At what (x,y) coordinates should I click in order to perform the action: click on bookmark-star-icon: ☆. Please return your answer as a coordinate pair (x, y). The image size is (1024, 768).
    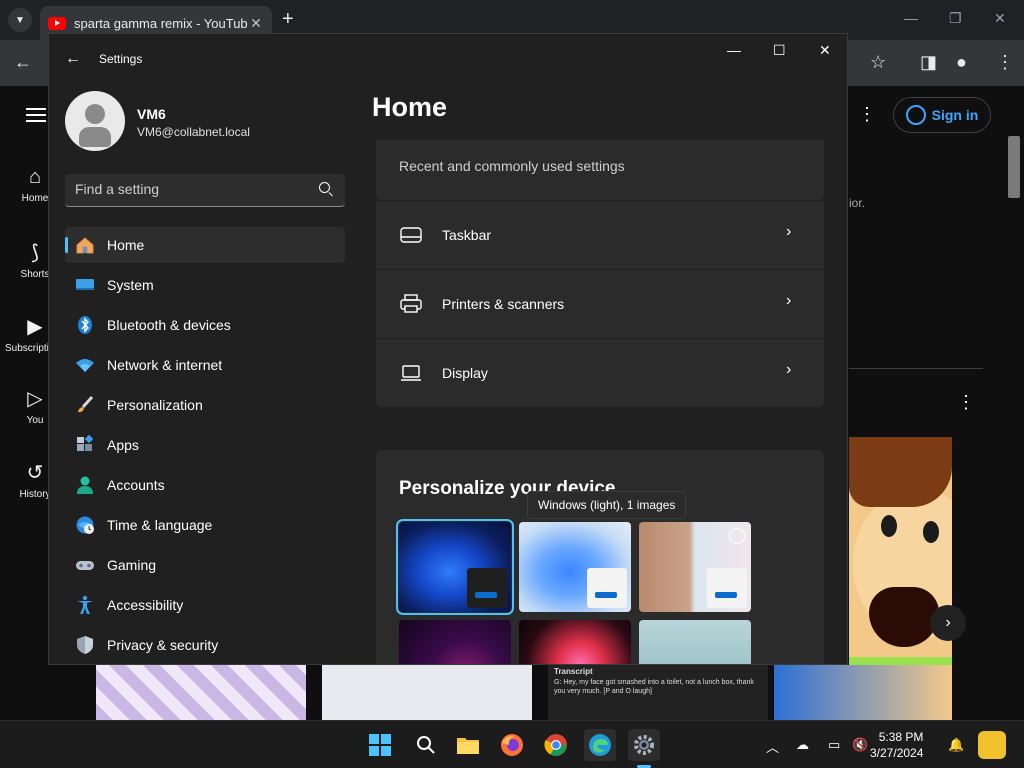
    Looking at the image, I should click on (878, 62).